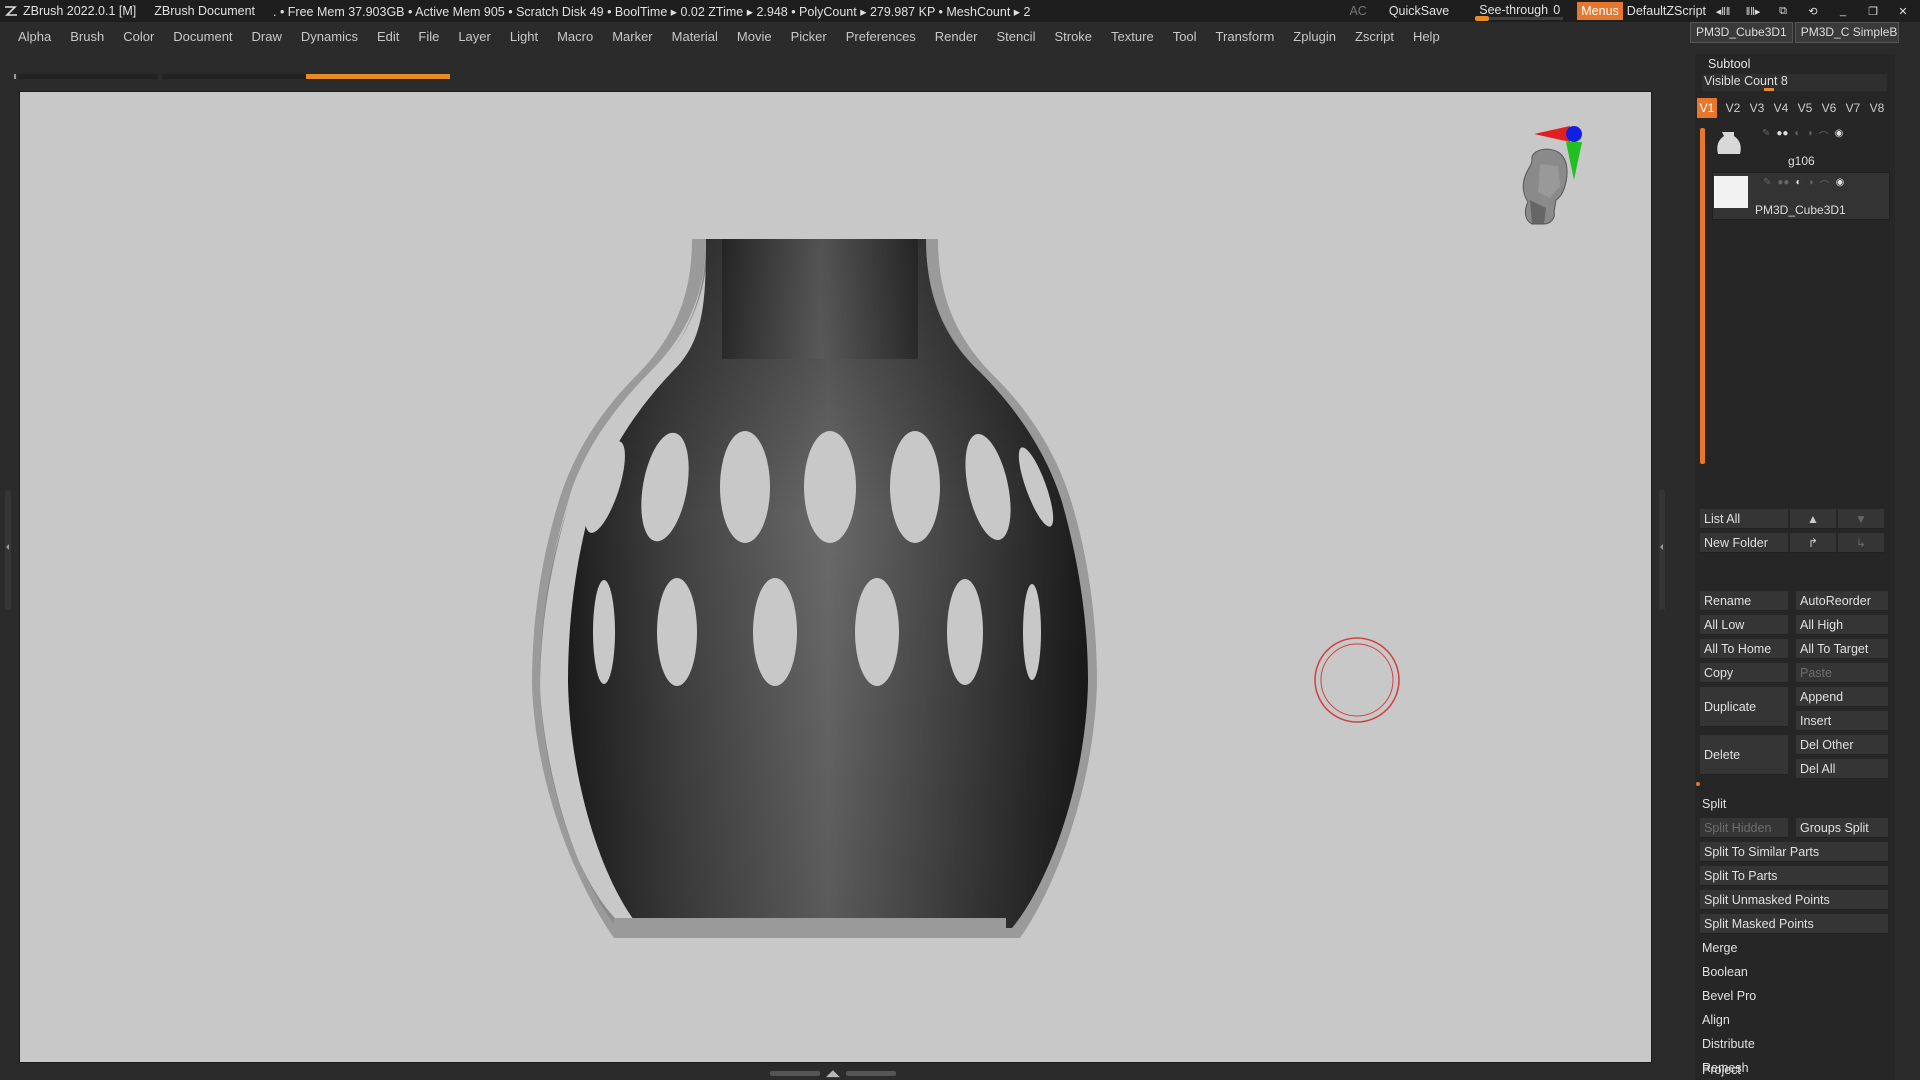 The width and height of the screenshot is (1920, 1080). I want to click on boolean-section-header: Boolean, so click(1725, 972).